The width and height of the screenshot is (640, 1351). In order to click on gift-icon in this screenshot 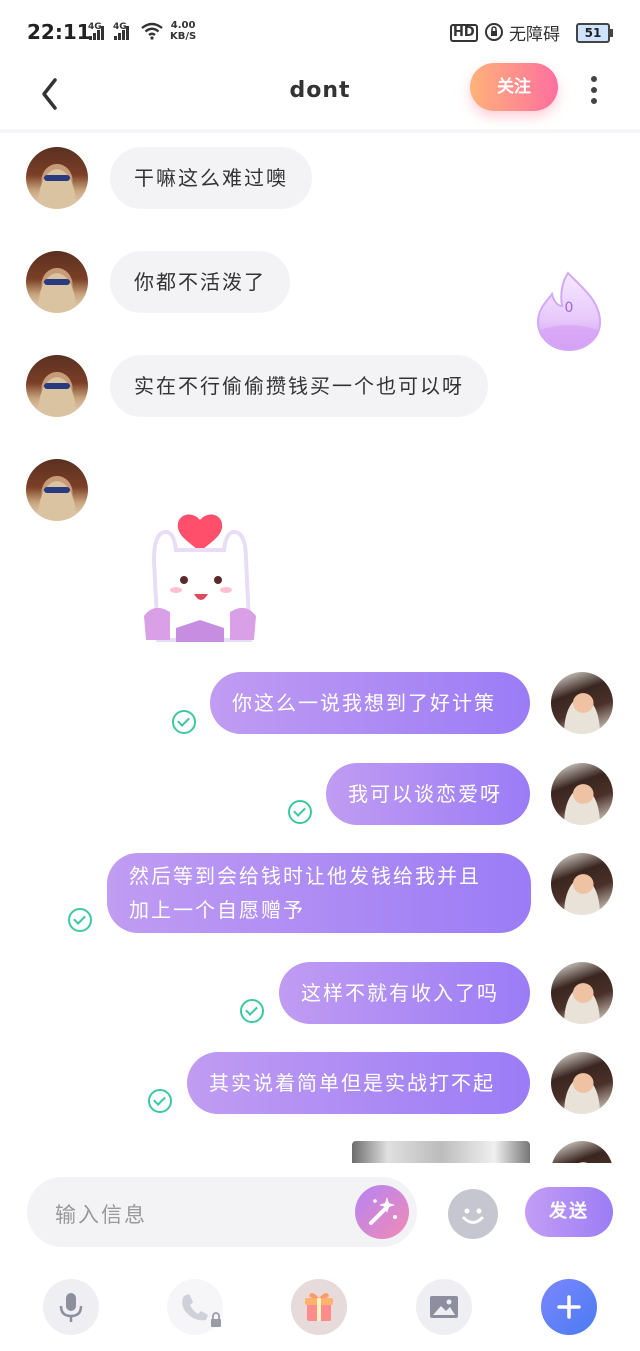, I will do `click(319, 1306)`.